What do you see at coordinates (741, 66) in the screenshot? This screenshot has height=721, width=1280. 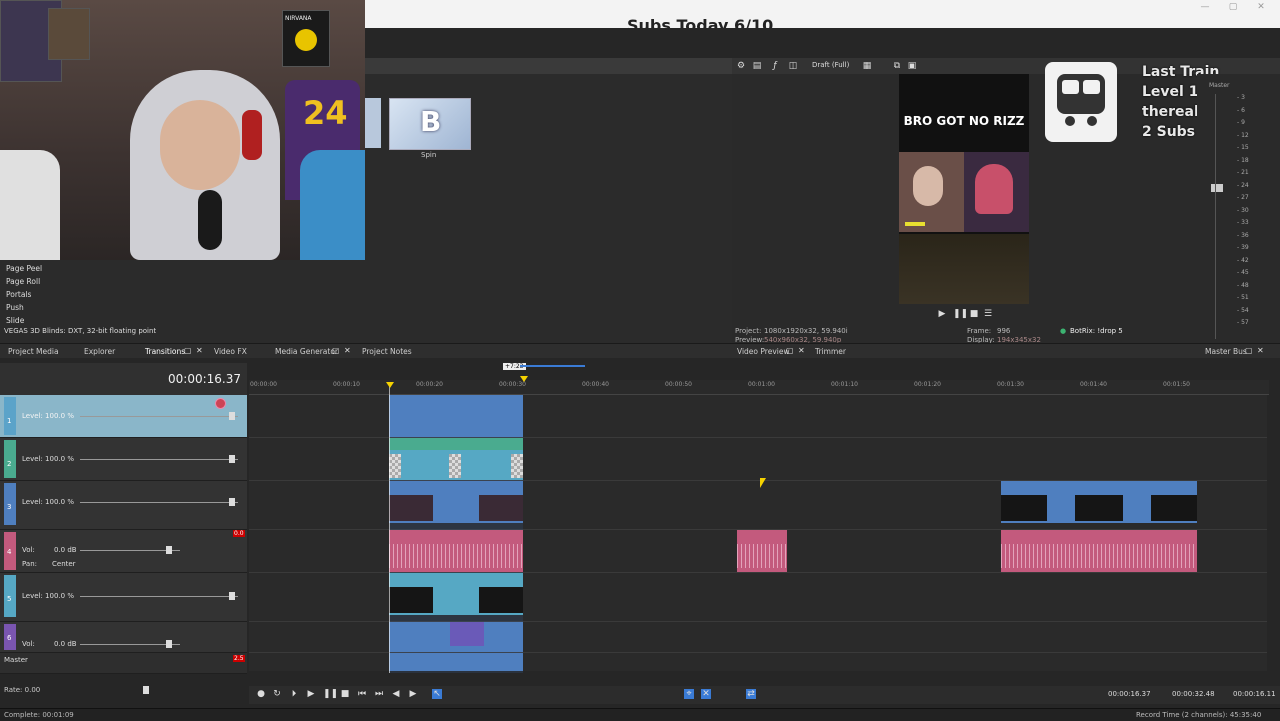 I see `settings-icon: ⚙` at bounding box center [741, 66].